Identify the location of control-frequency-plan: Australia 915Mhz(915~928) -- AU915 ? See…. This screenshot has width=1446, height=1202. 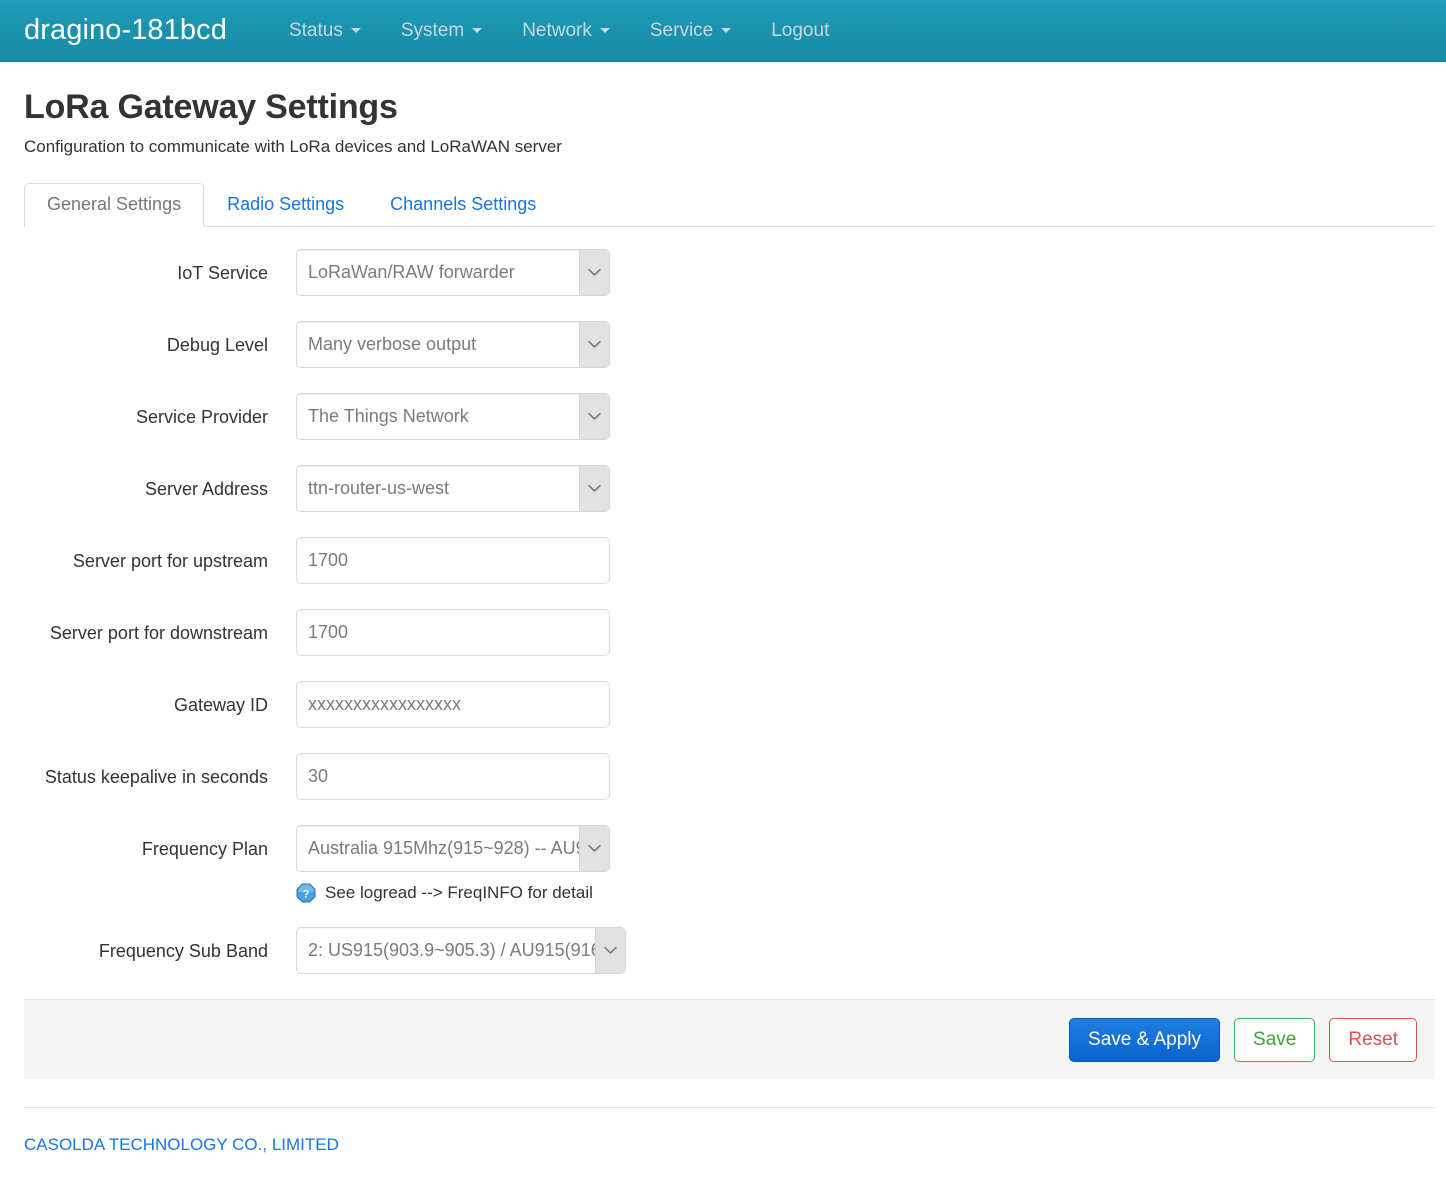
(453, 864).